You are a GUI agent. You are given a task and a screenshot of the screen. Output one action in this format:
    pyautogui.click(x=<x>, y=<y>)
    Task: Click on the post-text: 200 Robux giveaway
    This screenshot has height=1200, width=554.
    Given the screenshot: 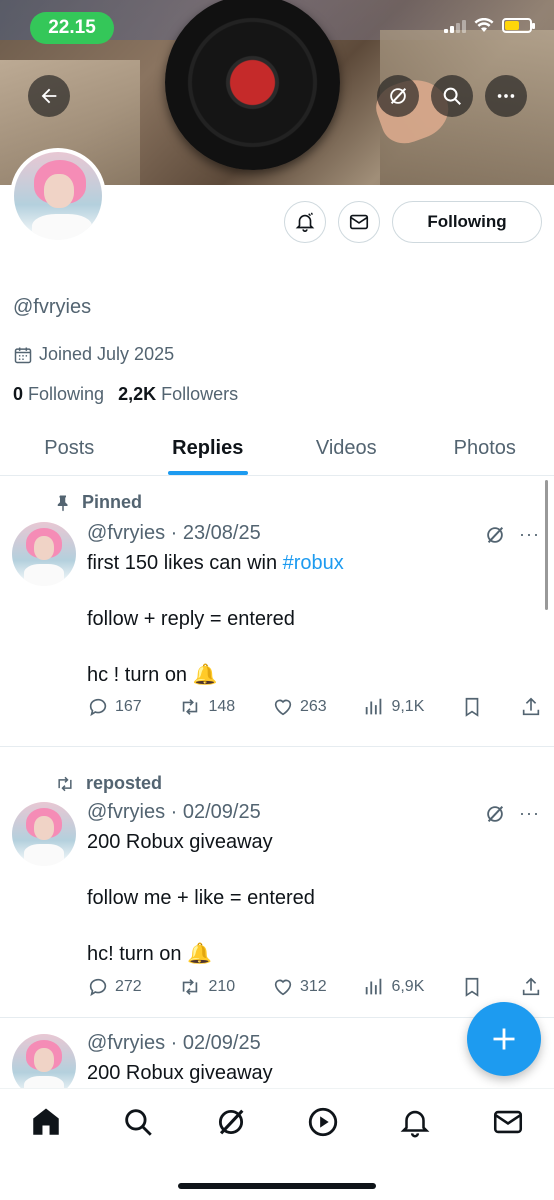 What is the action you would take?
    pyautogui.click(x=180, y=1073)
    